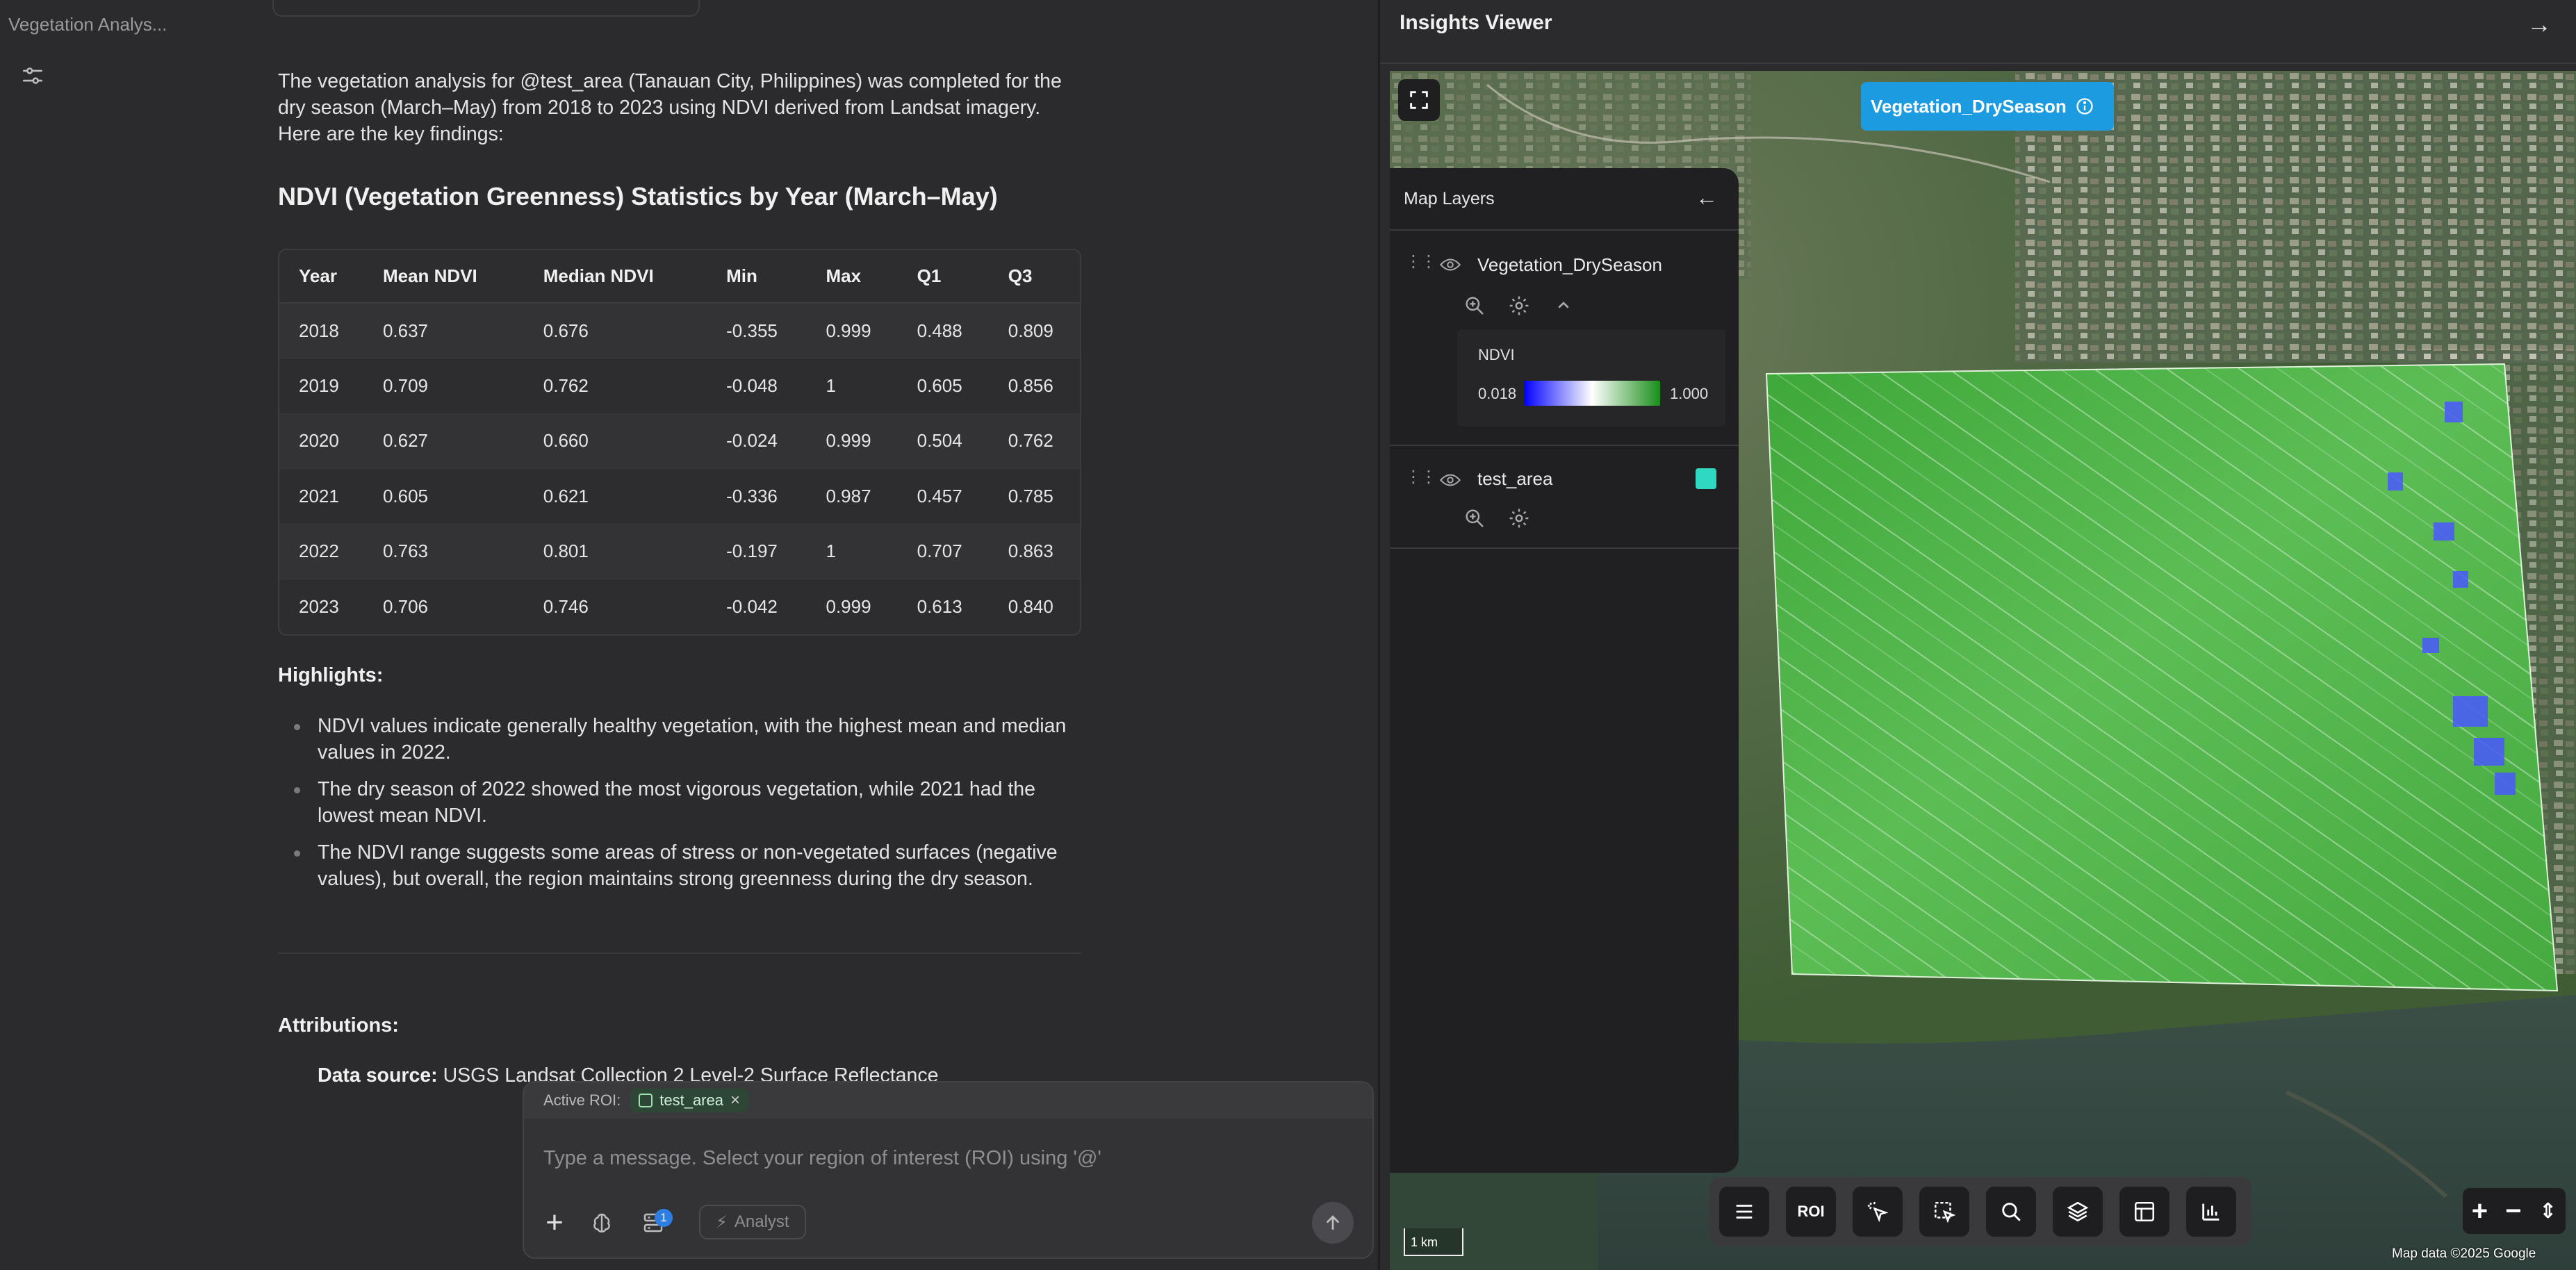 This screenshot has height=1270, width=2576. I want to click on search-button, so click(2011, 1212).